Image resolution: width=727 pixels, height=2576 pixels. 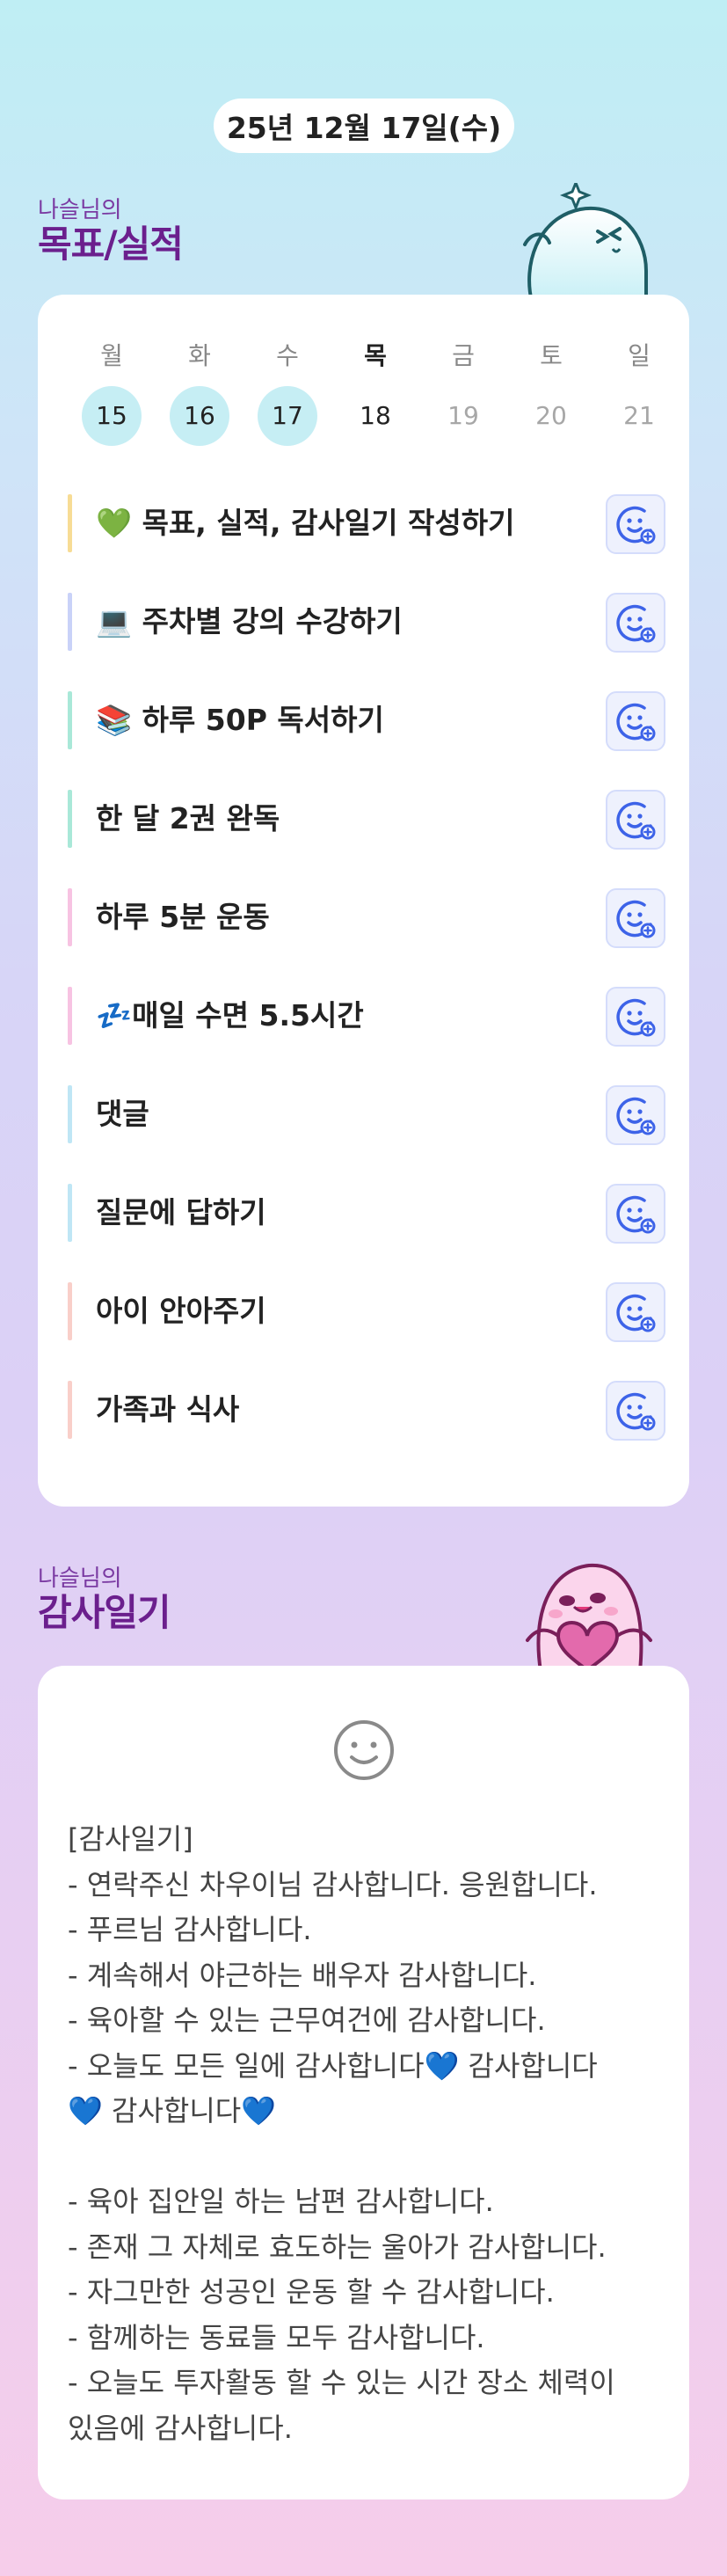 What do you see at coordinates (230, 1016) in the screenshot?
I see `goal-text: 💤매일 수면 5.5시간` at bounding box center [230, 1016].